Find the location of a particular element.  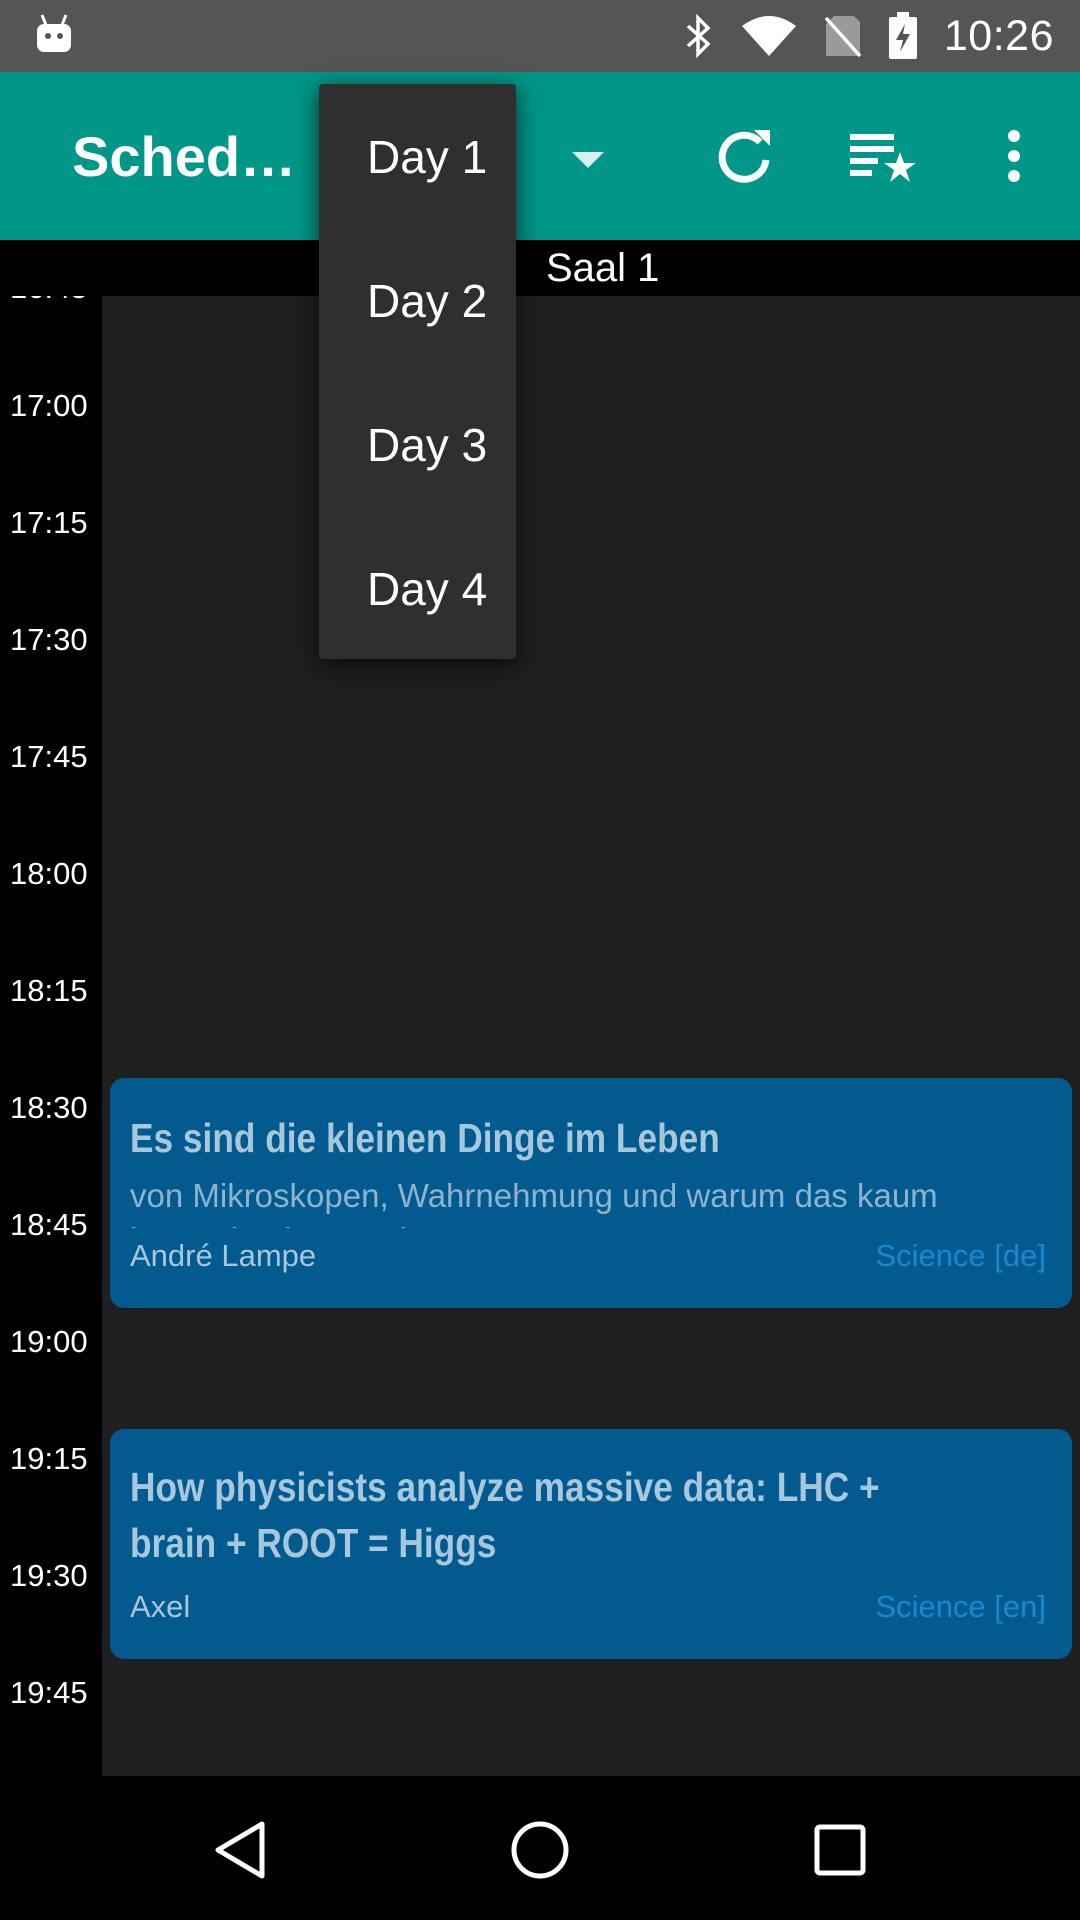

menu-item-day-4: Day 4 is located at coordinates (427, 589).